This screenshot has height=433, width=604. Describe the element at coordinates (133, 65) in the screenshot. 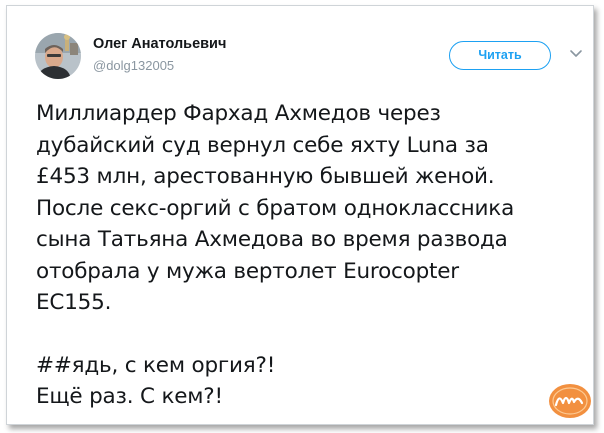

I see `user-handle: @dolg132005` at that location.